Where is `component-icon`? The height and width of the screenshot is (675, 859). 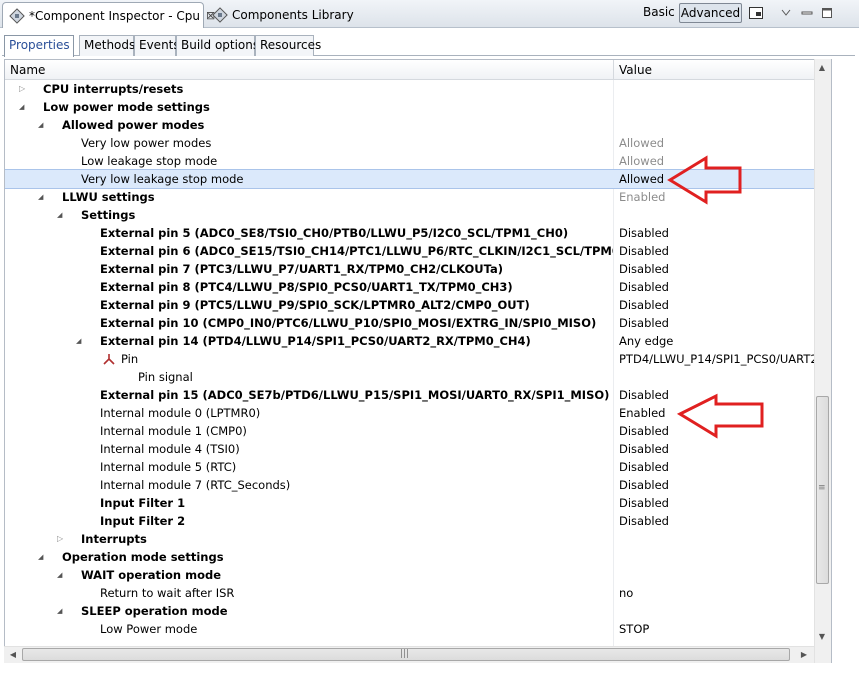 component-icon is located at coordinates (17, 15).